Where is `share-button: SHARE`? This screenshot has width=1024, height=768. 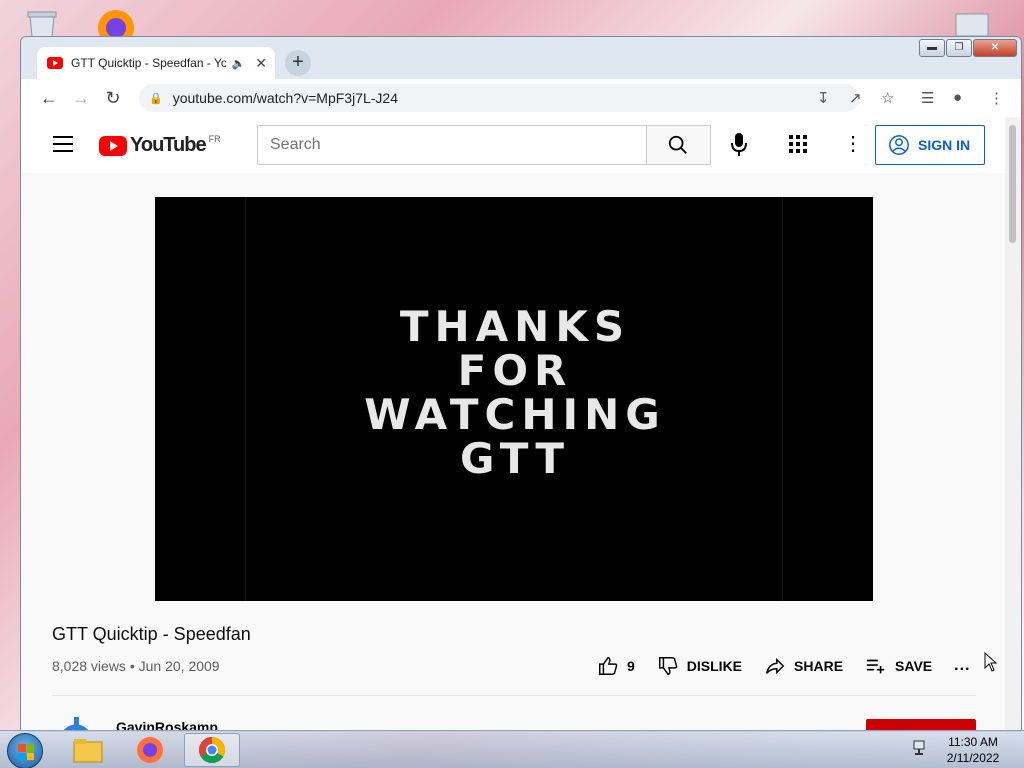
share-button: SHARE is located at coordinates (803, 666).